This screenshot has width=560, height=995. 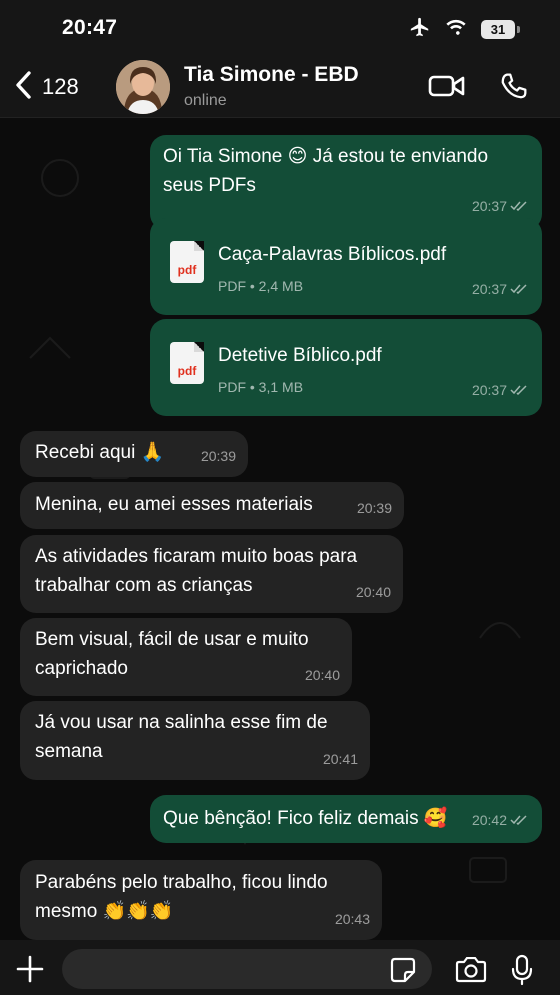 What do you see at coordinates (60, 86) in the screenshot?
I see `unread-count: 128` at bounding box center [60, 86].